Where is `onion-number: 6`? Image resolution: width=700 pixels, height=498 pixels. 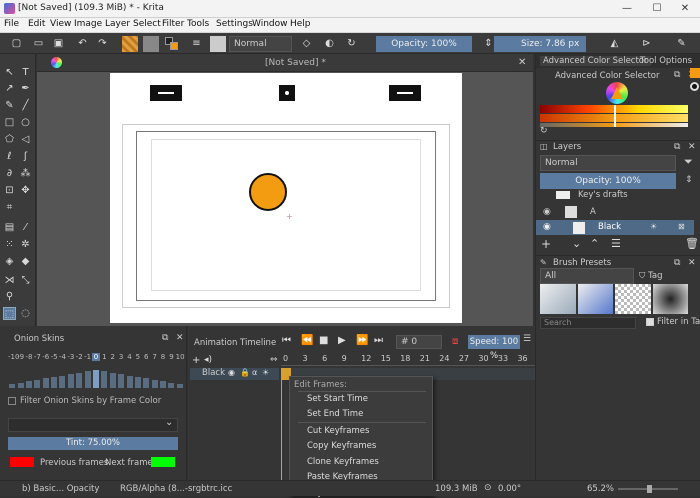 onion-number: 6 is located at coordinates (146, 357).